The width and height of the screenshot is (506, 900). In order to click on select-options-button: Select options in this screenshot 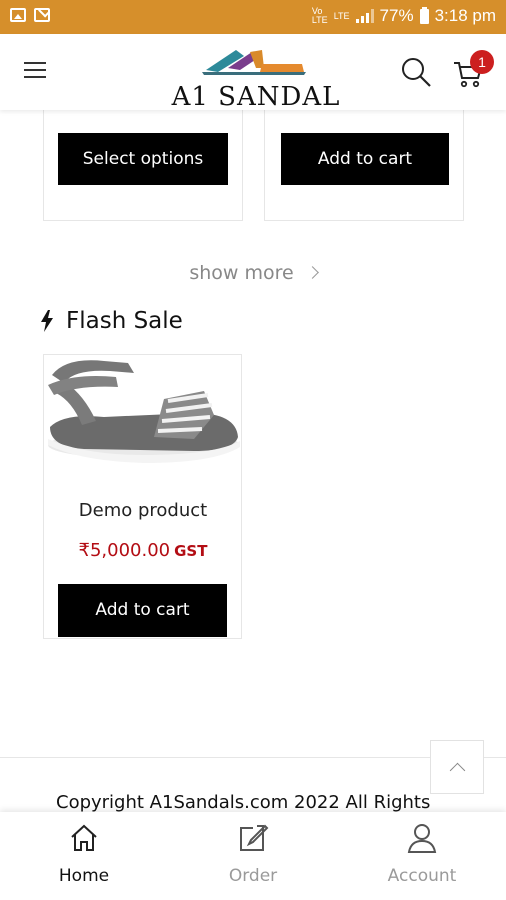, I will do `click(143, 159)`.